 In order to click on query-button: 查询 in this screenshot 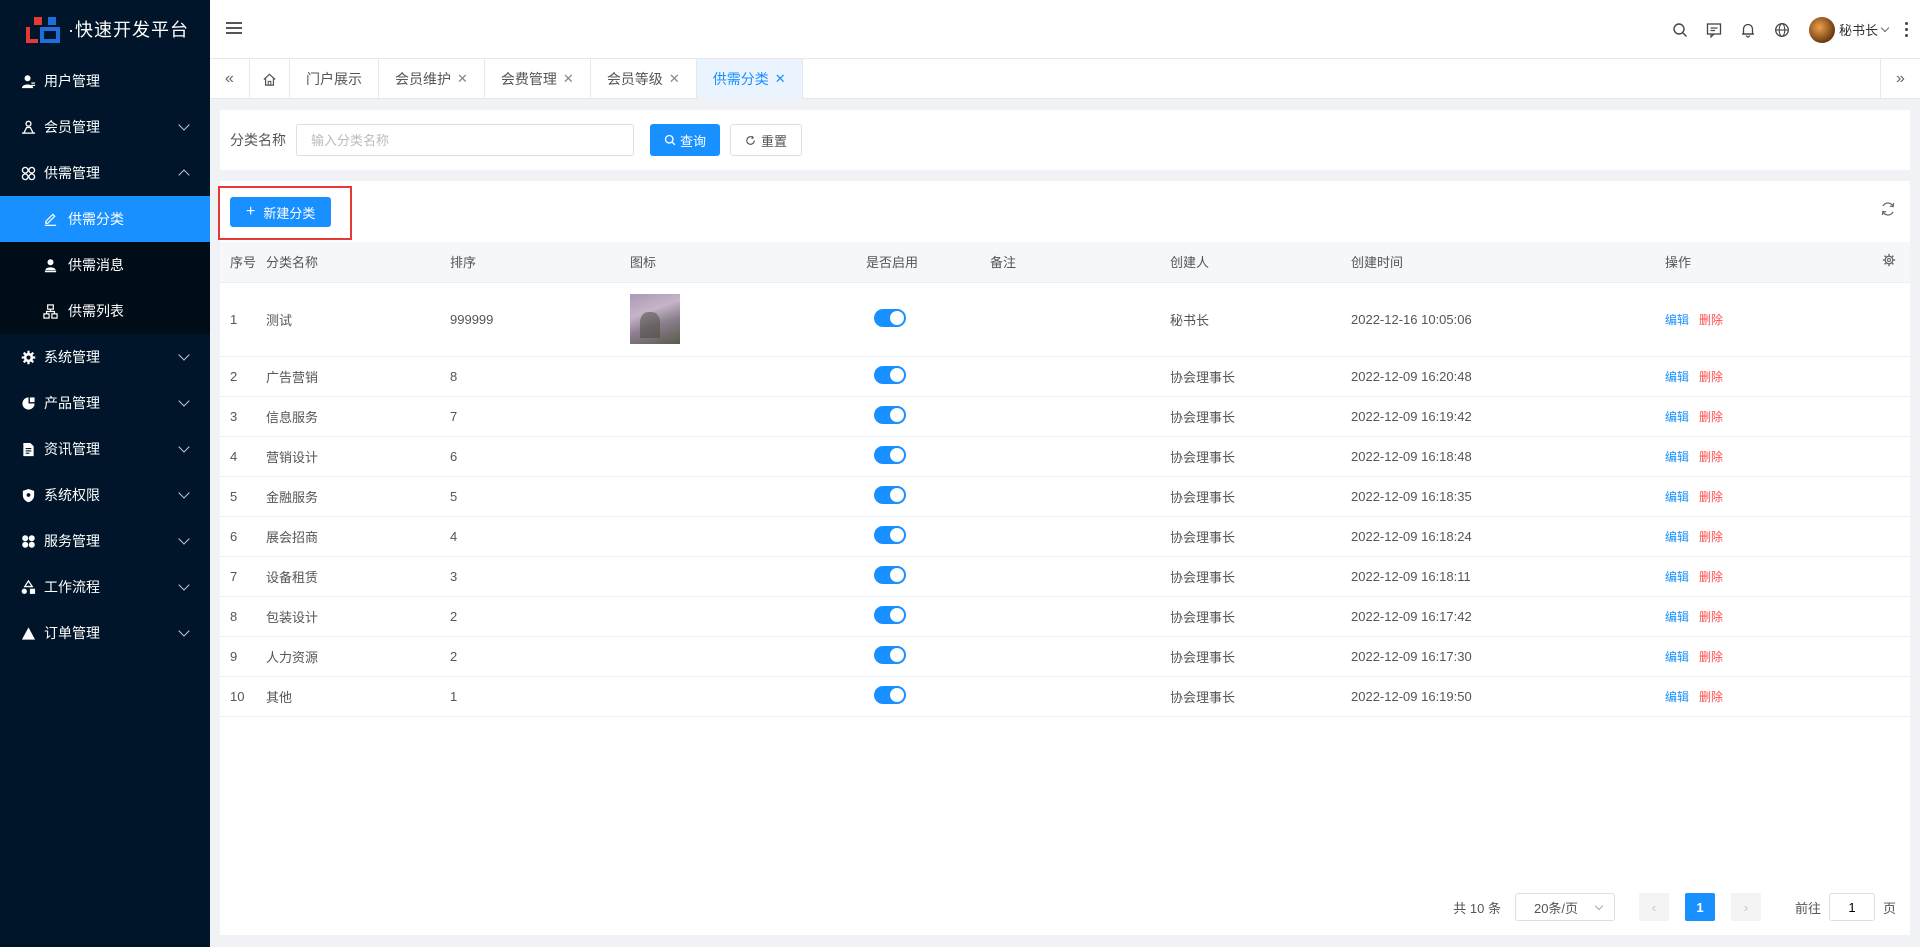, I will do `click(685, 140)`.